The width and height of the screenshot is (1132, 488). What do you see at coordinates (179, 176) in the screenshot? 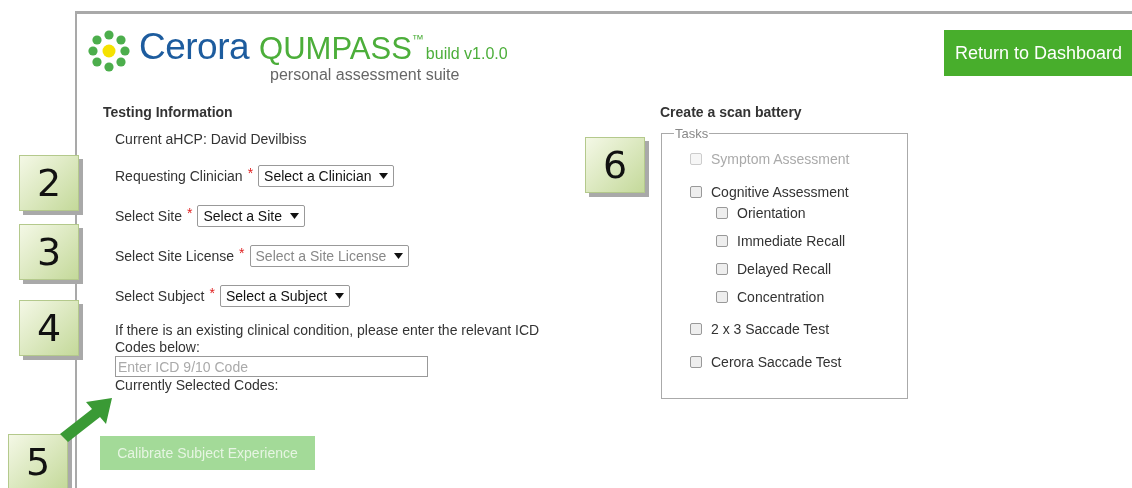
I see `field-label: Requesting Clinician` at bounding box center [179, 176].